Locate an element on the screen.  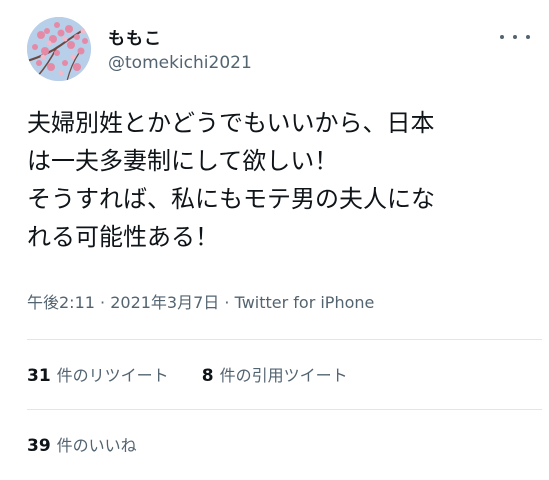
tweet-meta: 午後2:11 · 2021年3月7日 · Twitter for iPhone is located at coordinates (200, 301).